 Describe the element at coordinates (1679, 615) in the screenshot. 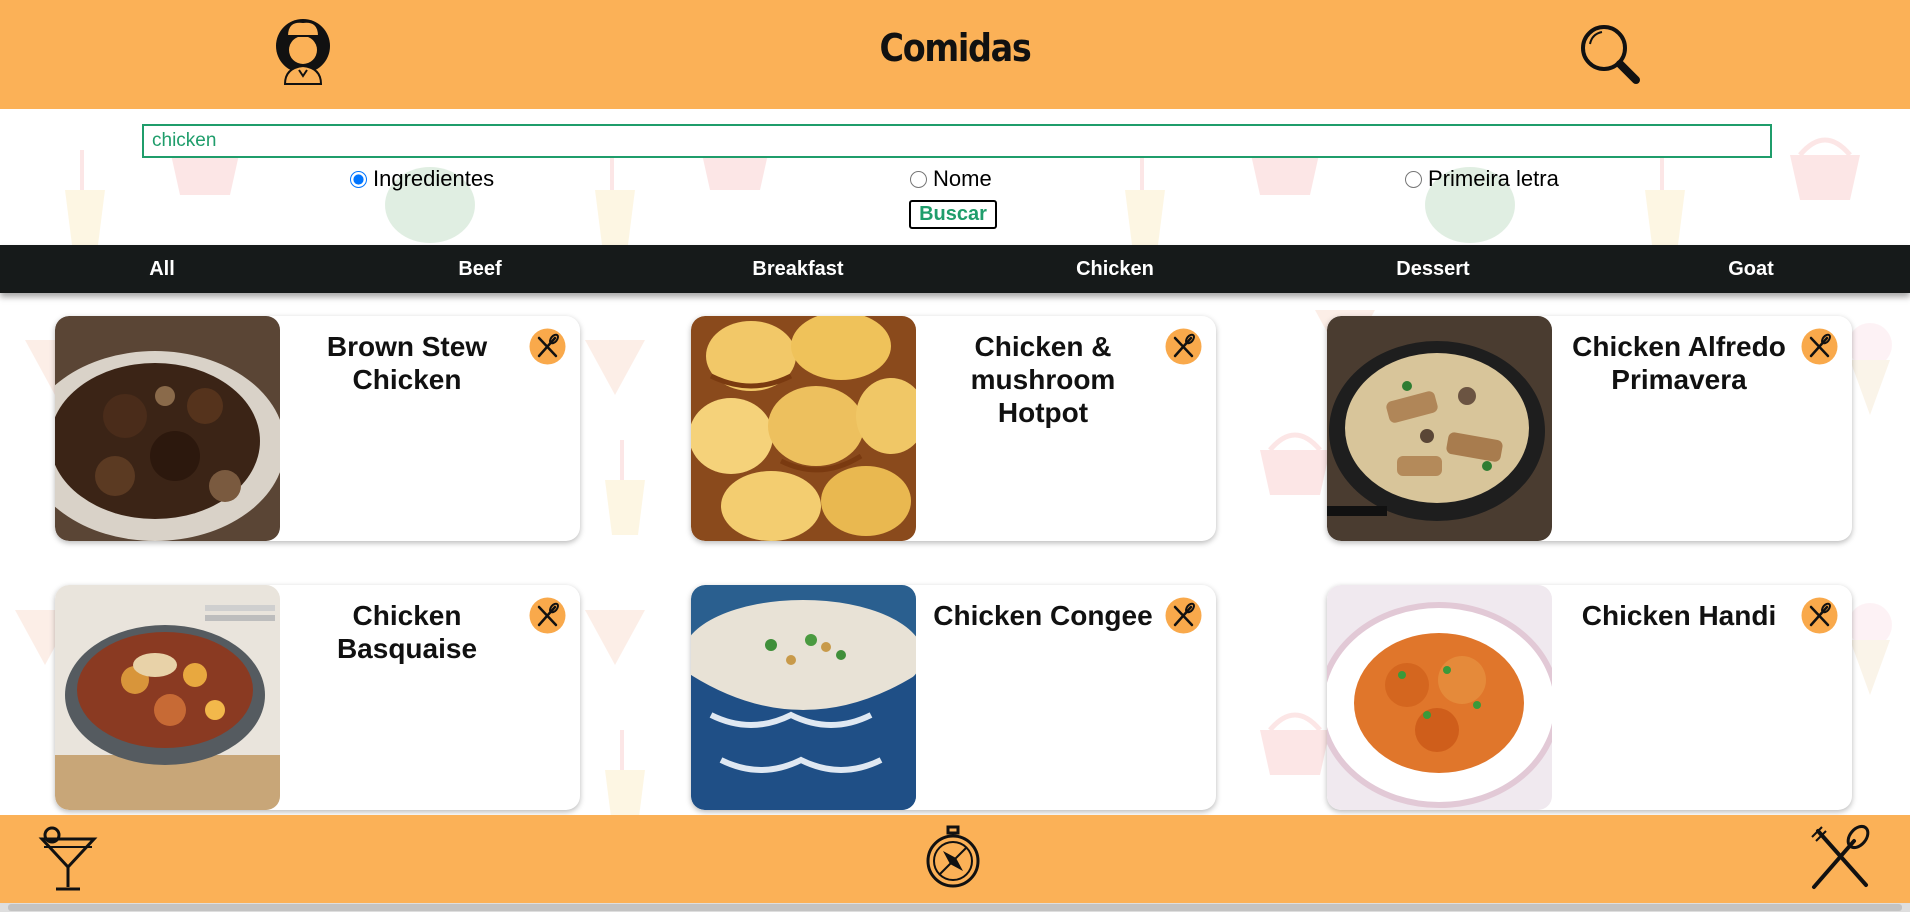

I see `recipe-title: Chicken Handi` at that location.